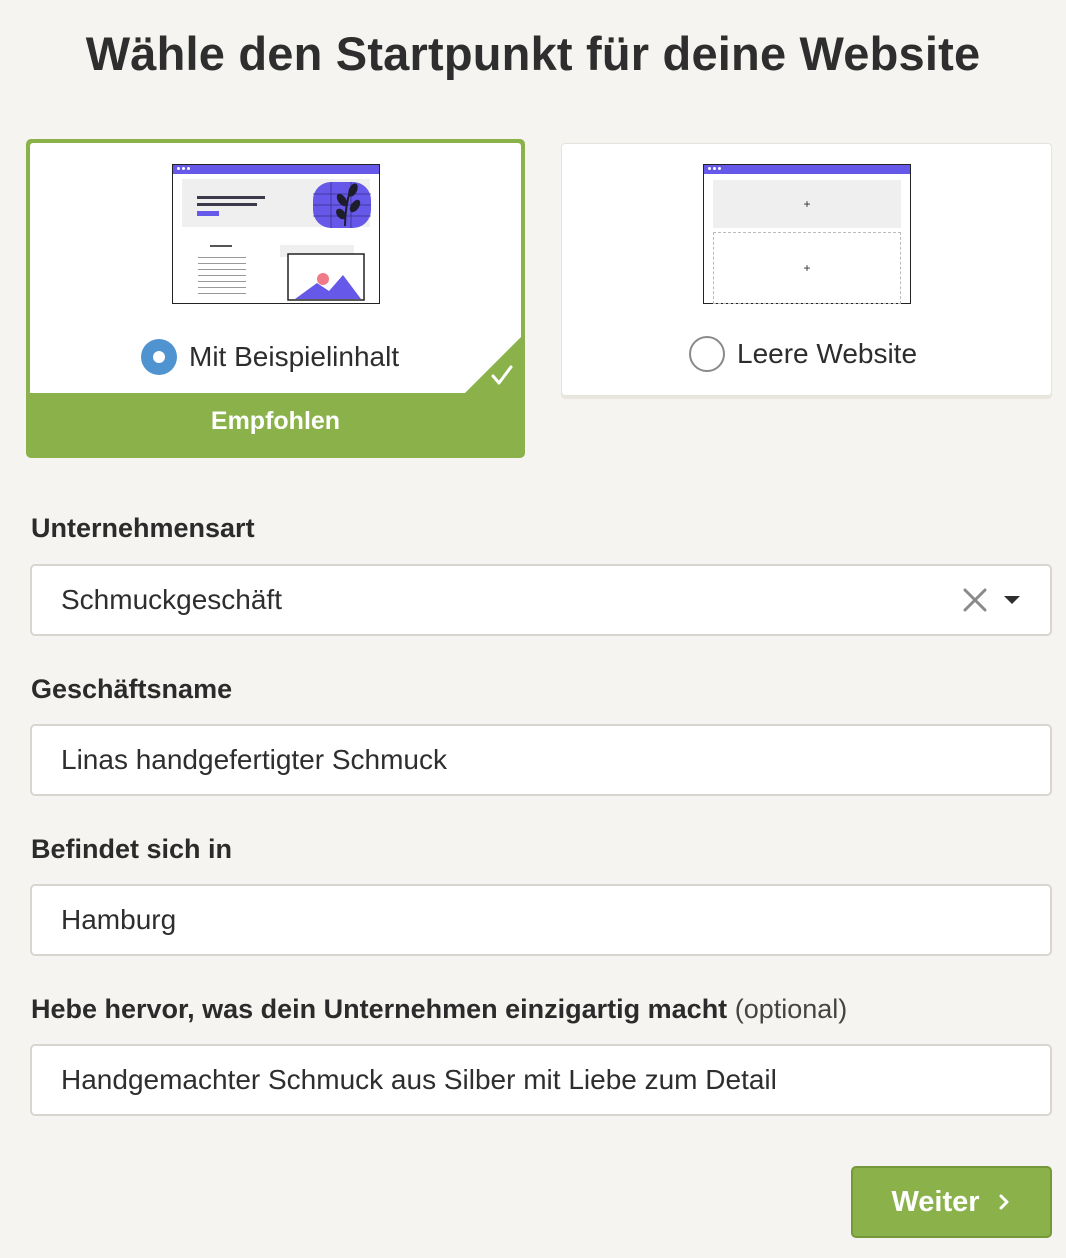  I want to click on business-type-label: Unternehmensart, so click(143, 528).